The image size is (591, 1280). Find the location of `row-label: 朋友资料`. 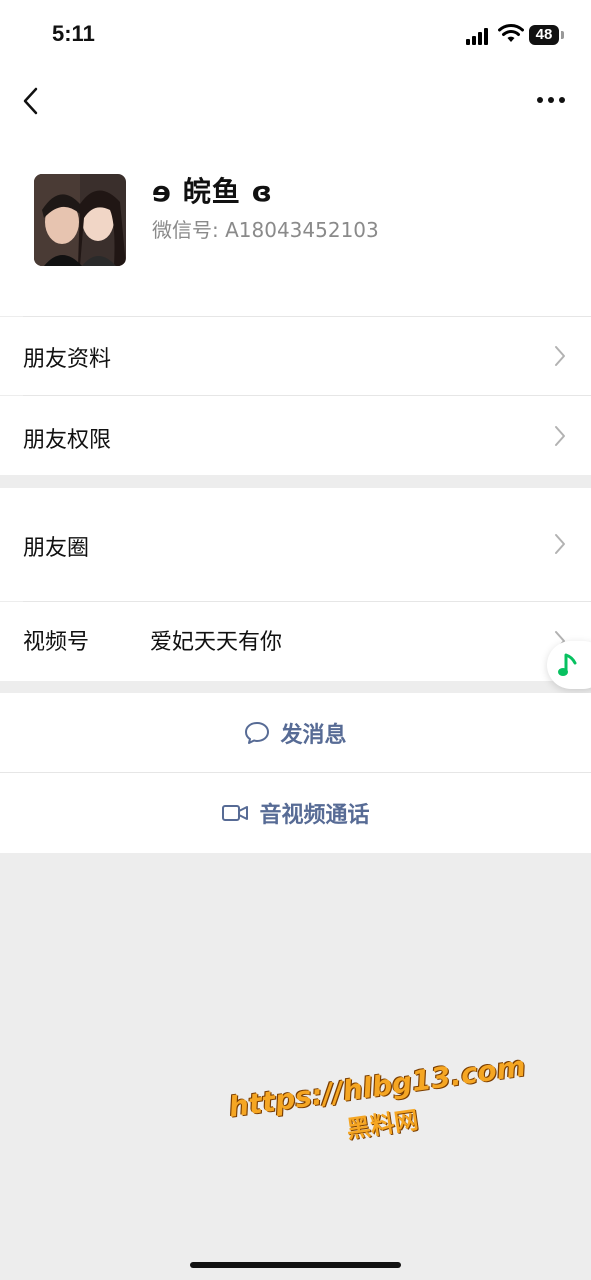

row-label: 朋友资料 is located at coordinates (67, 359).